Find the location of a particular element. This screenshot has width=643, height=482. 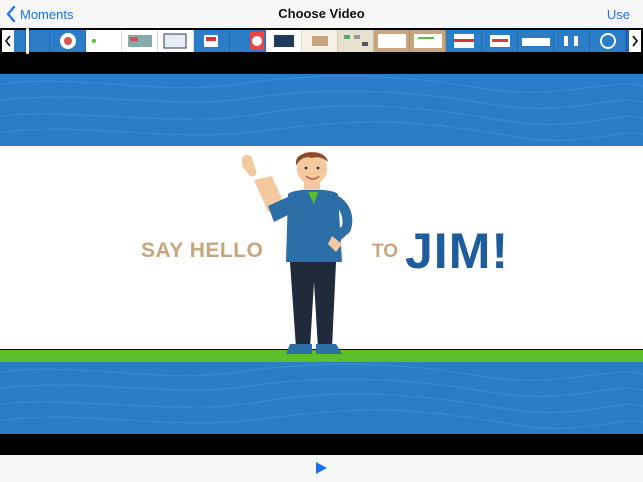

headline-name: JIM! is located at coordinates (457, 251).